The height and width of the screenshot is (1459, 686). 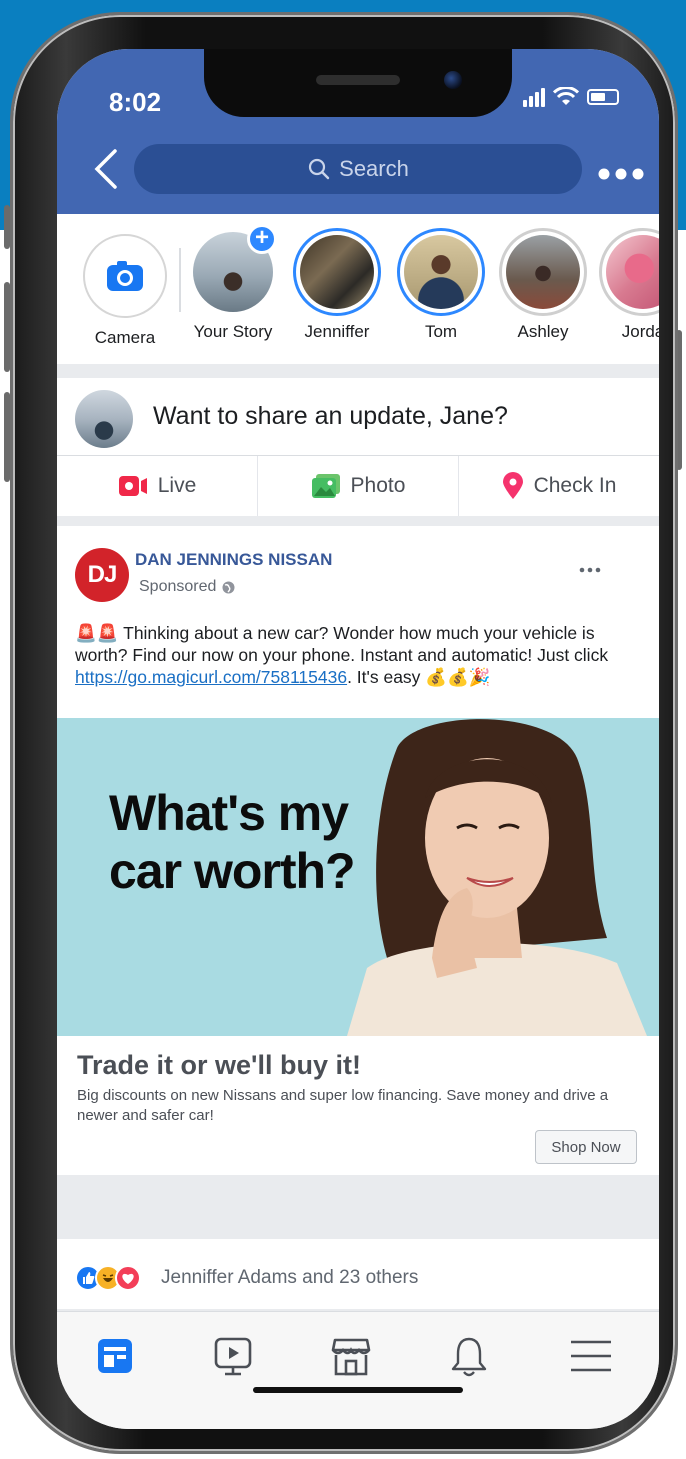 I want to click on story-jorda: Jorda, so click(x=629, y=285).